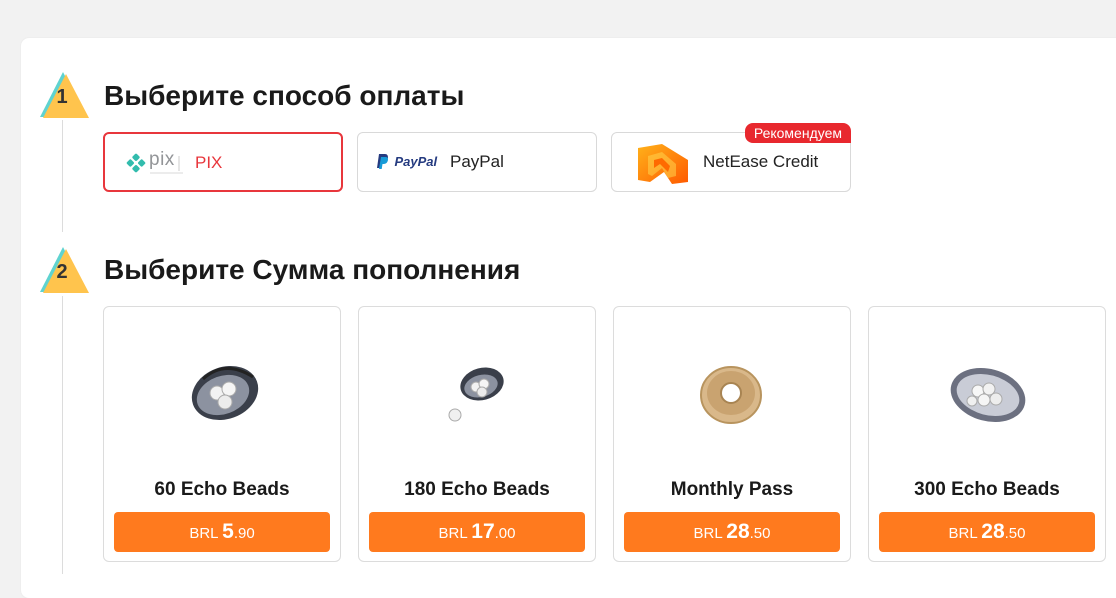 The image size is (1116, 598). What do you see at coordinates (222, 489) in the screenshot?
I see `product-name: 60 Echo Beads` at bounding box center [222, 489].